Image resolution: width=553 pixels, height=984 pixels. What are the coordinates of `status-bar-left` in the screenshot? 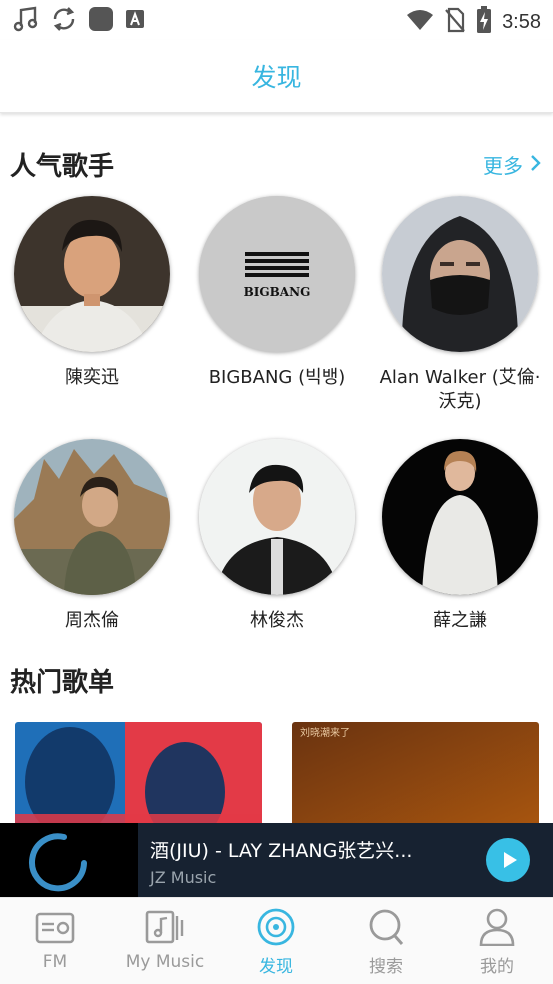 It's located at (79, 21).